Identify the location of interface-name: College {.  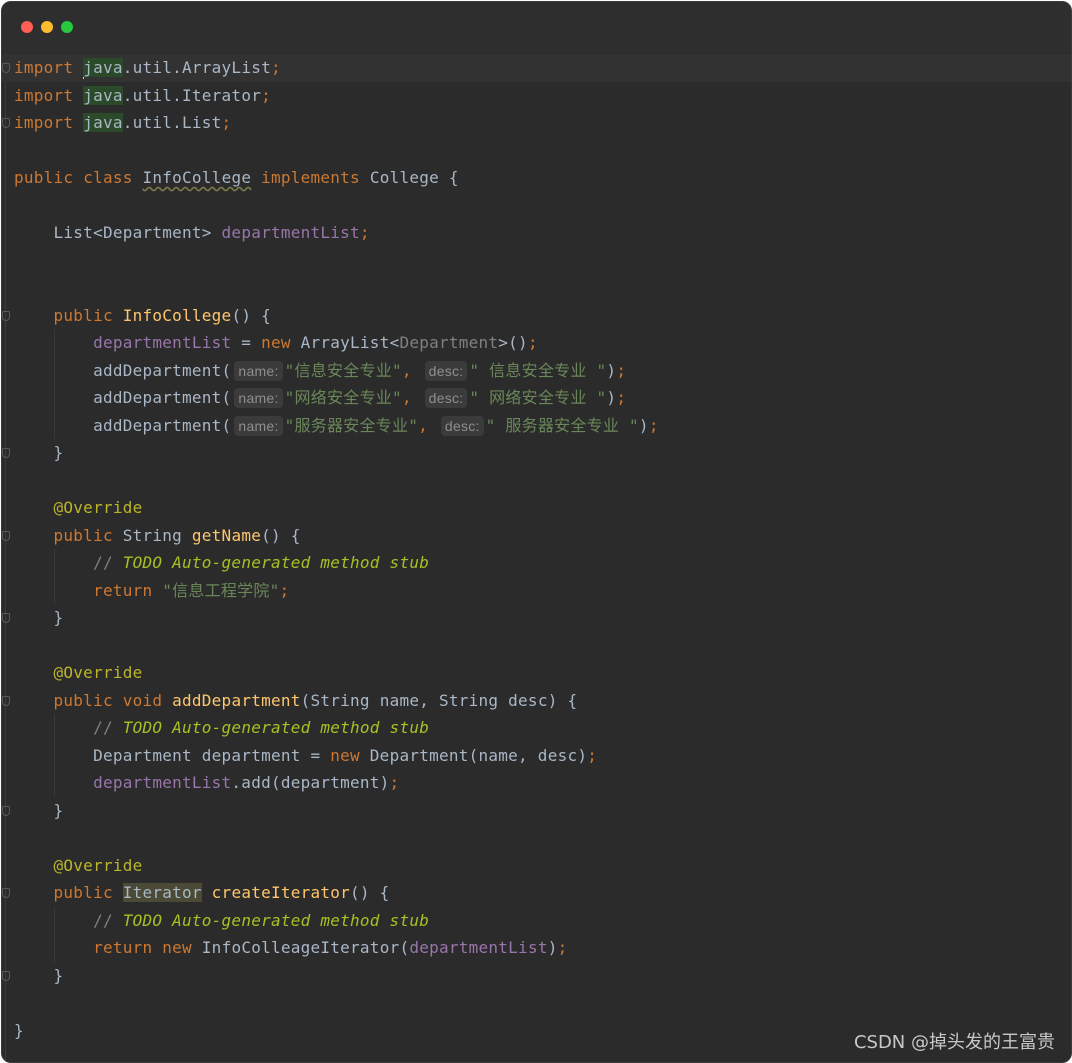
(414, 177).